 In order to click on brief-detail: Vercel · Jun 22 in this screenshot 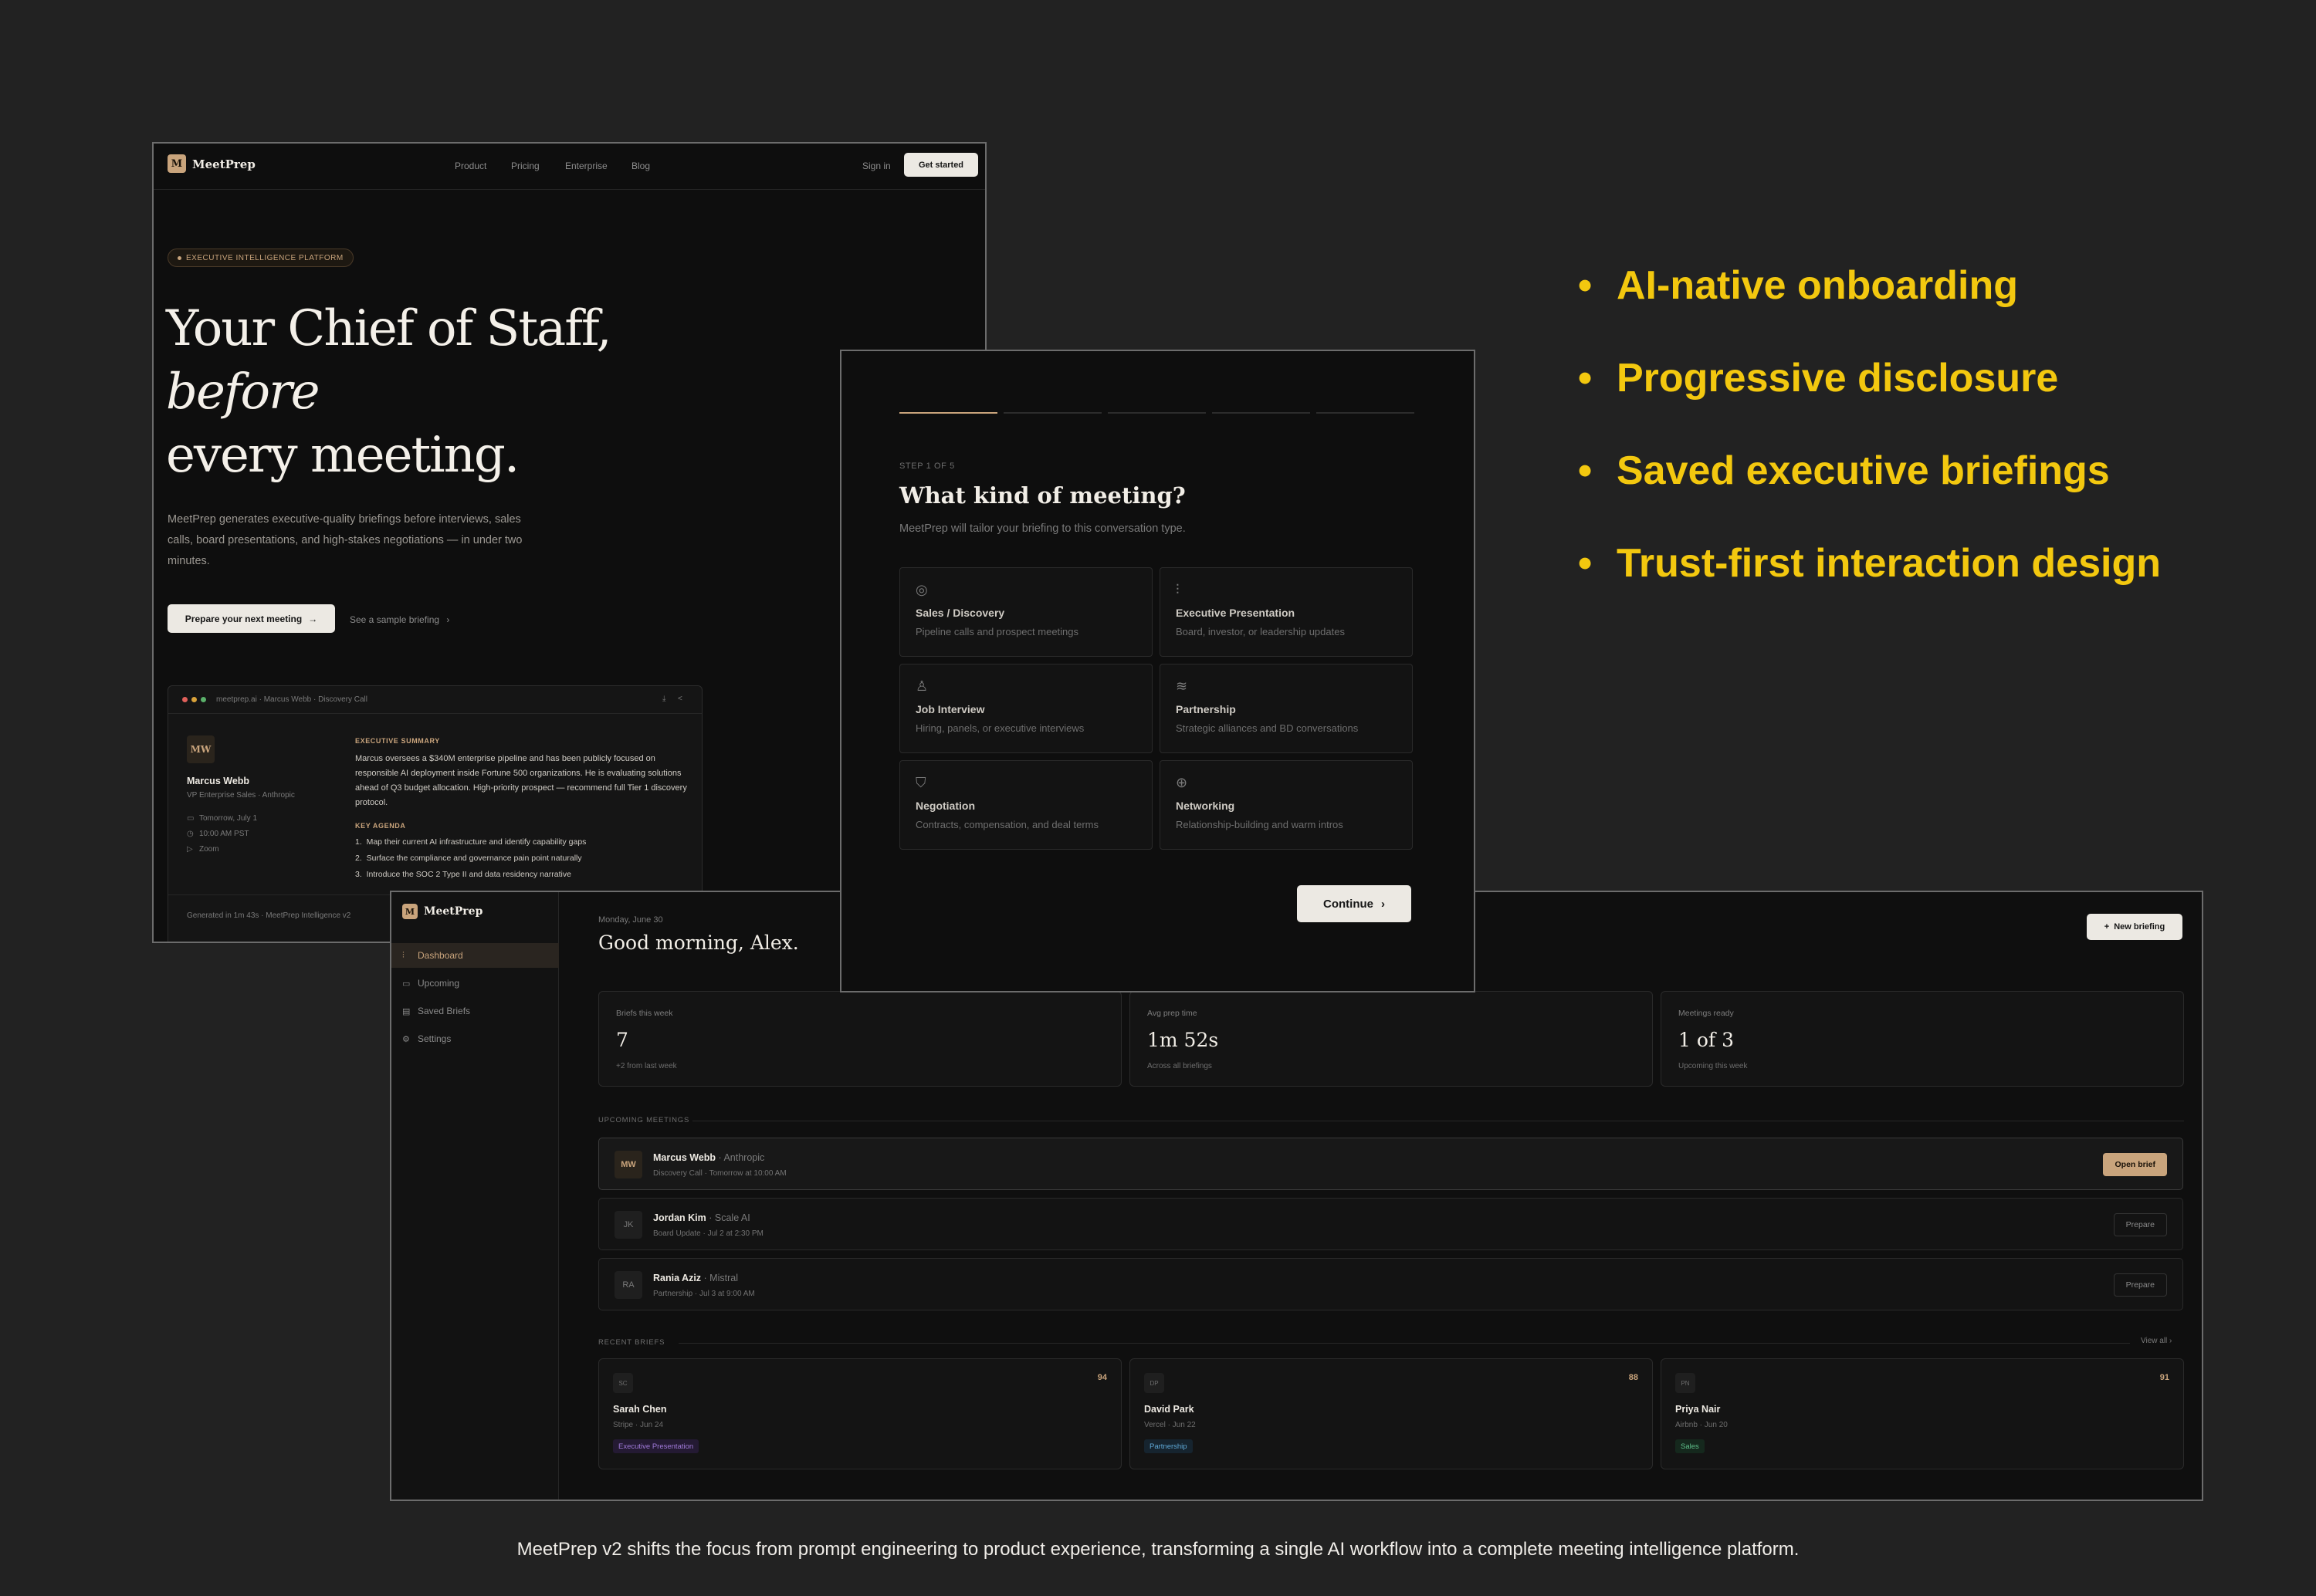, I will do `click(1170, 1425)`.